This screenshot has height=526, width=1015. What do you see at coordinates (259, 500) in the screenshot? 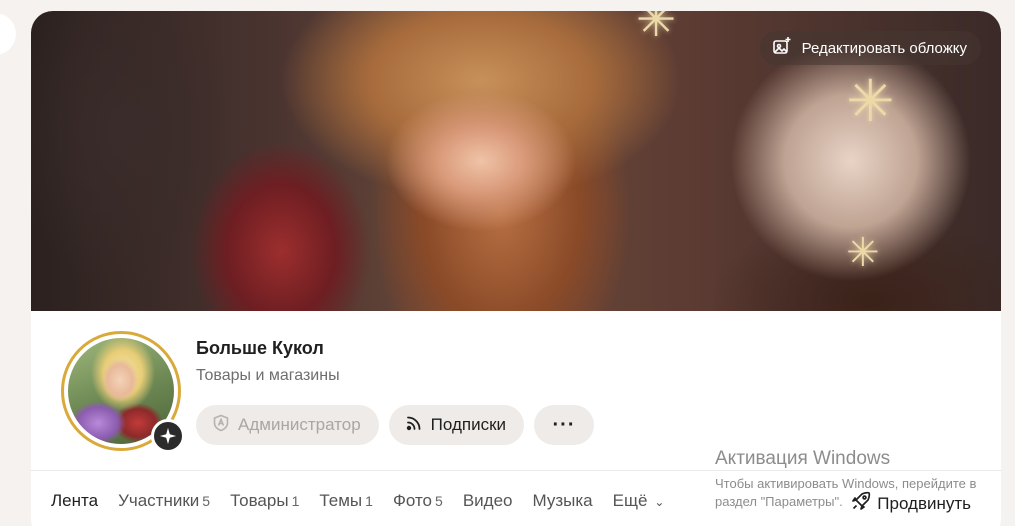
I see `tab-label: Товары` at bounding box center [259, 500].